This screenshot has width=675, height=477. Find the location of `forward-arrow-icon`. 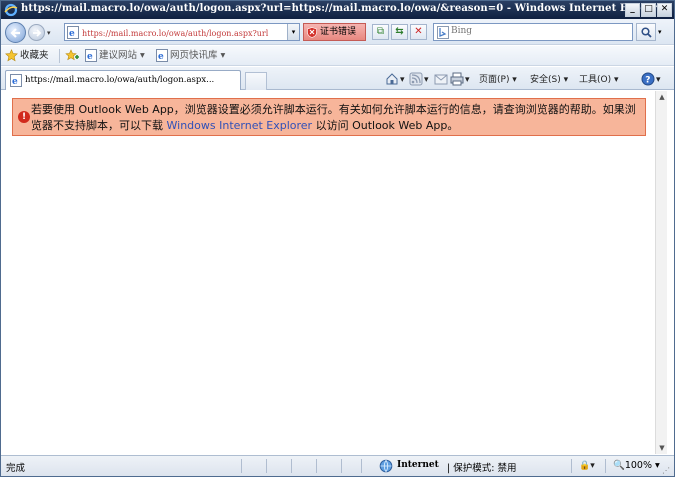

forward-arrow-icon is located at coordinates (37, 33).